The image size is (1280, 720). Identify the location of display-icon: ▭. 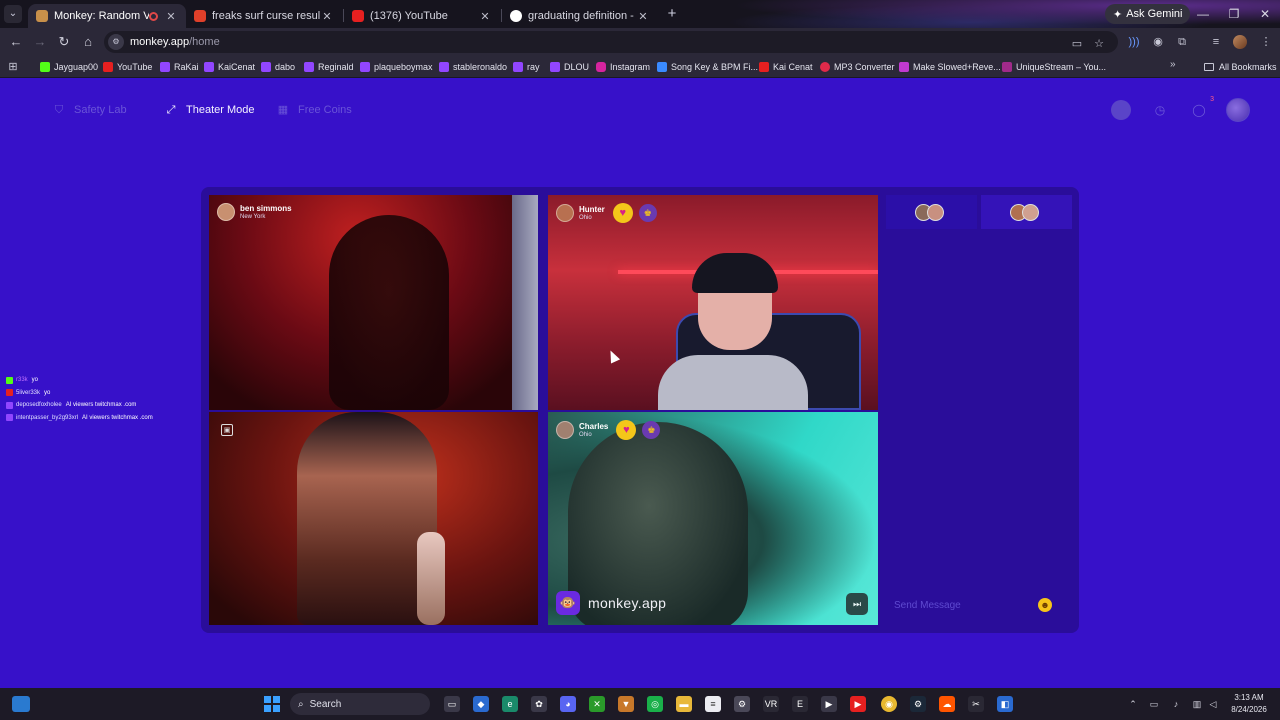
(1154, 704).